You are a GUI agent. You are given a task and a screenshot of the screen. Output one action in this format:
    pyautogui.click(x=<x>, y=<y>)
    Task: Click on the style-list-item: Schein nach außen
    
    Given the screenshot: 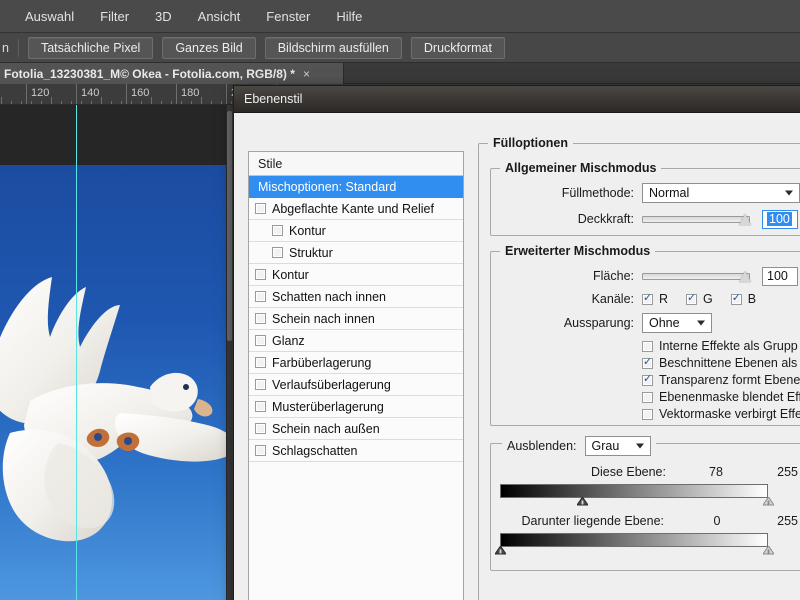 What is the action you would take?
    pyautogui.click(x=356, y=429)
    